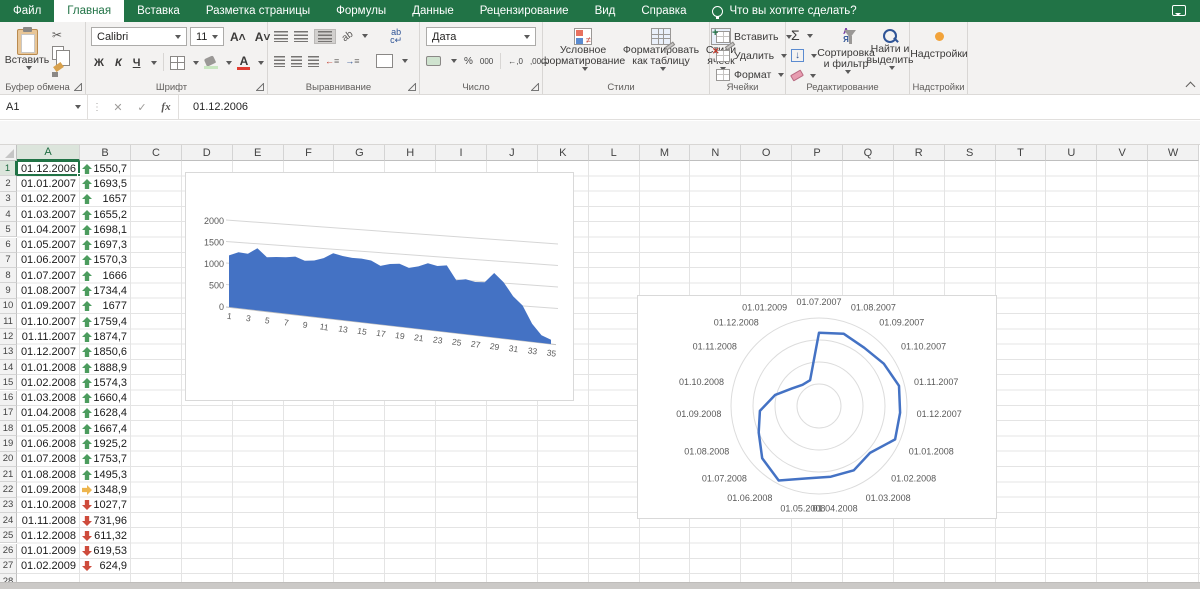  What do you see at coordinates (8, 184) in the screenshot?
I see `row-header-2: 2` at bounding box center [8, 184].